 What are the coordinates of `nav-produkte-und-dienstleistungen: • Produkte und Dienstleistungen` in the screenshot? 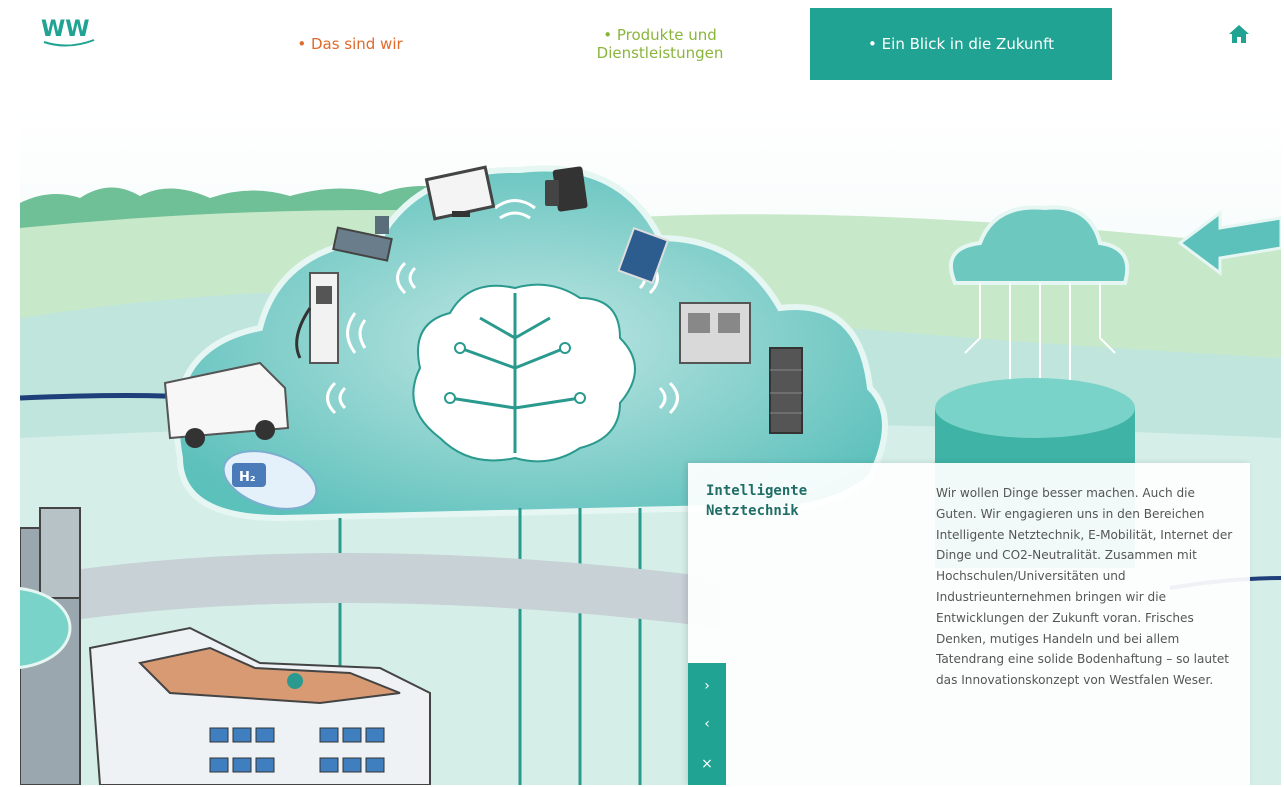 It's located at (660, 44).